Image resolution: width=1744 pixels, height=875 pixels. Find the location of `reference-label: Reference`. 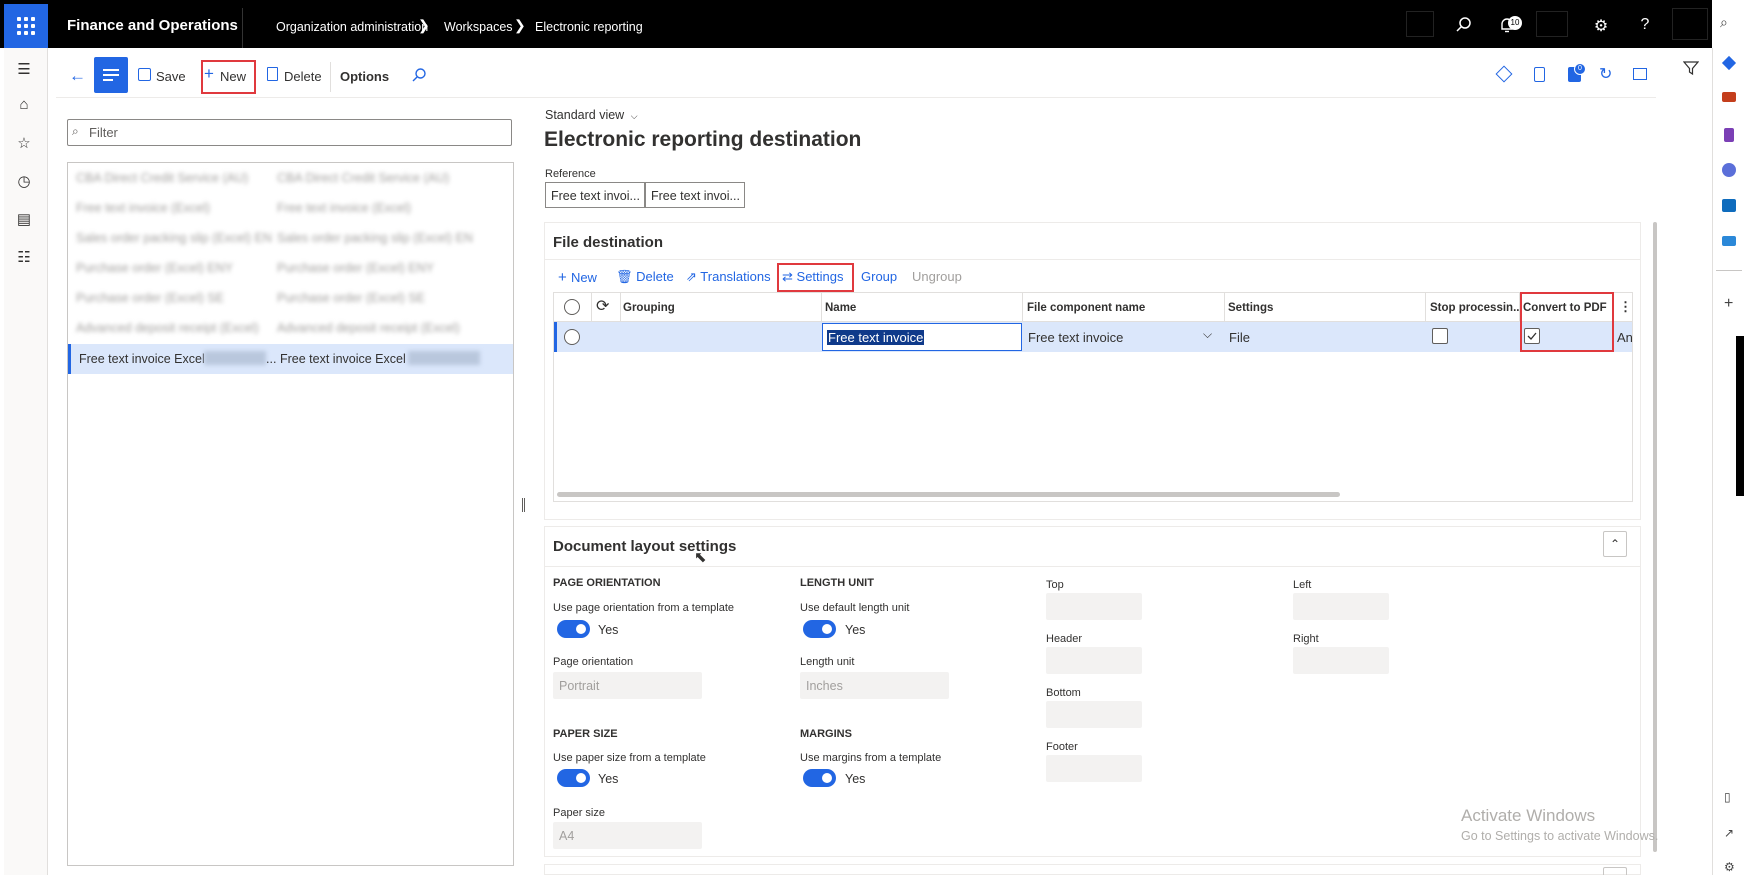

reference-label: Reference is located at coordinates (570, 174).